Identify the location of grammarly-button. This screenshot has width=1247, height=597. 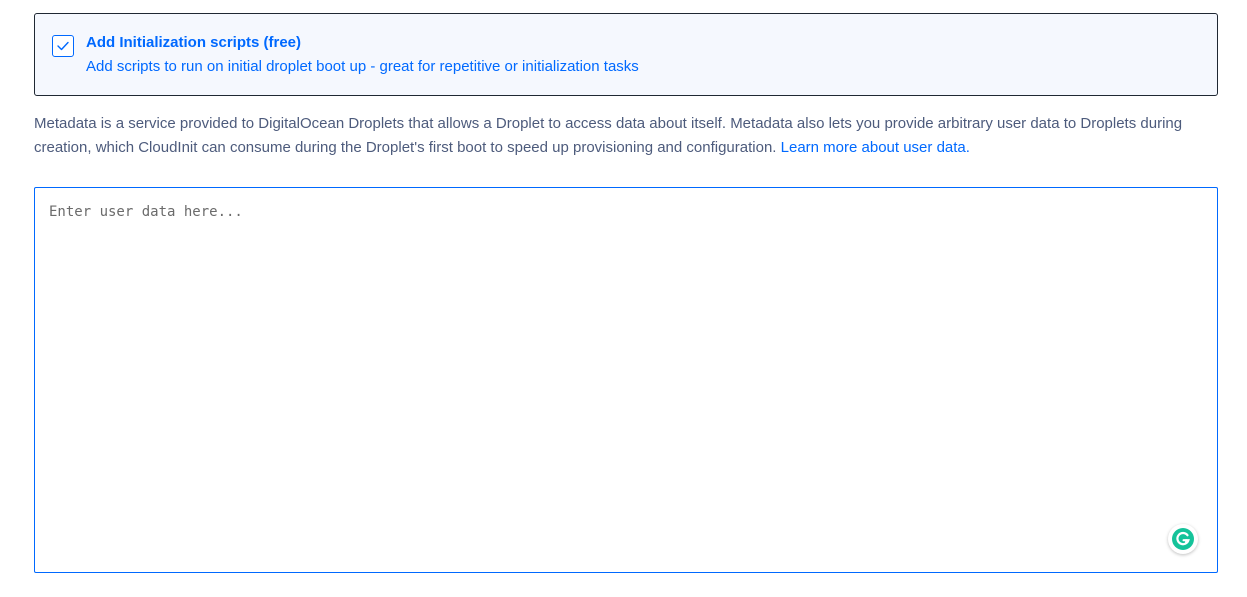
(1183, 539).